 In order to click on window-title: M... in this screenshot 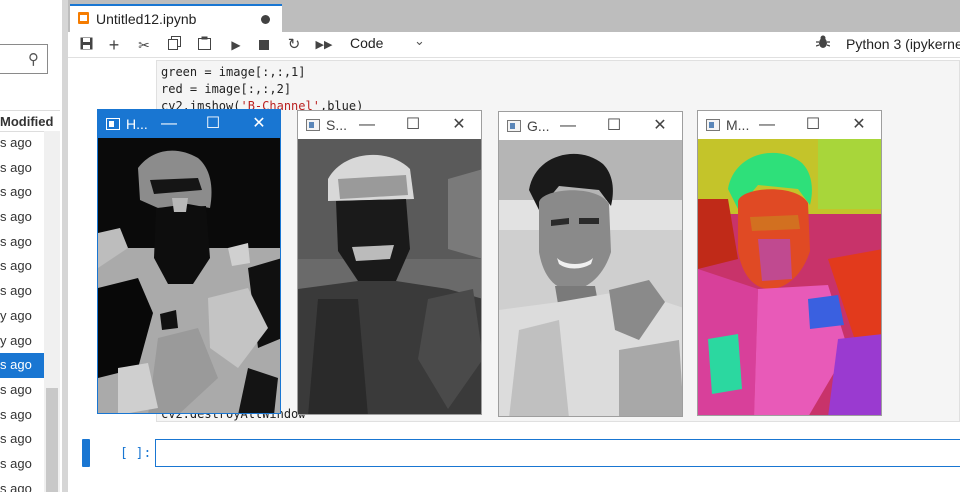, I will do `click(738, 125)`.